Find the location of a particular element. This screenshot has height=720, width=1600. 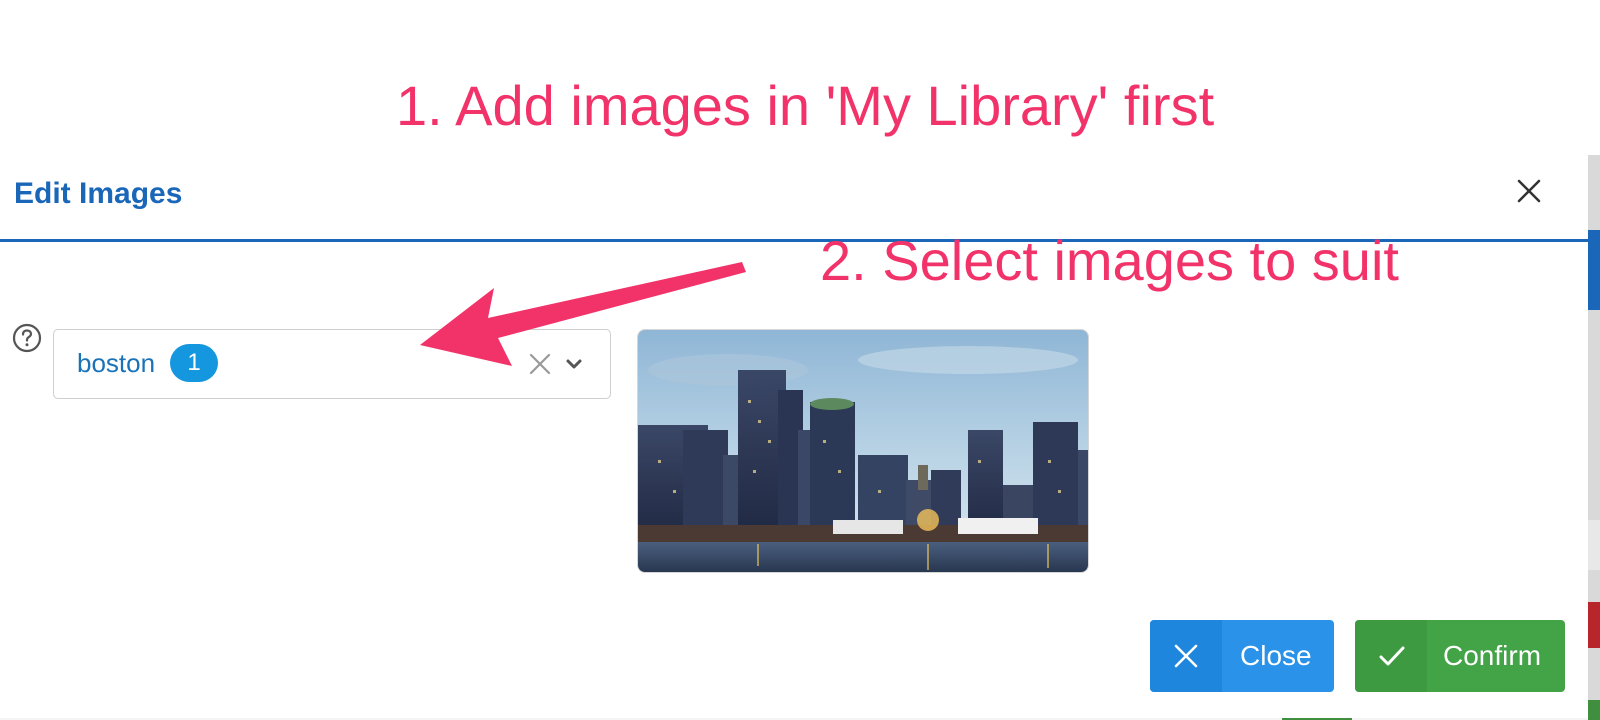

image-tag-select: boston 1 is located at coordinates (332, 364).